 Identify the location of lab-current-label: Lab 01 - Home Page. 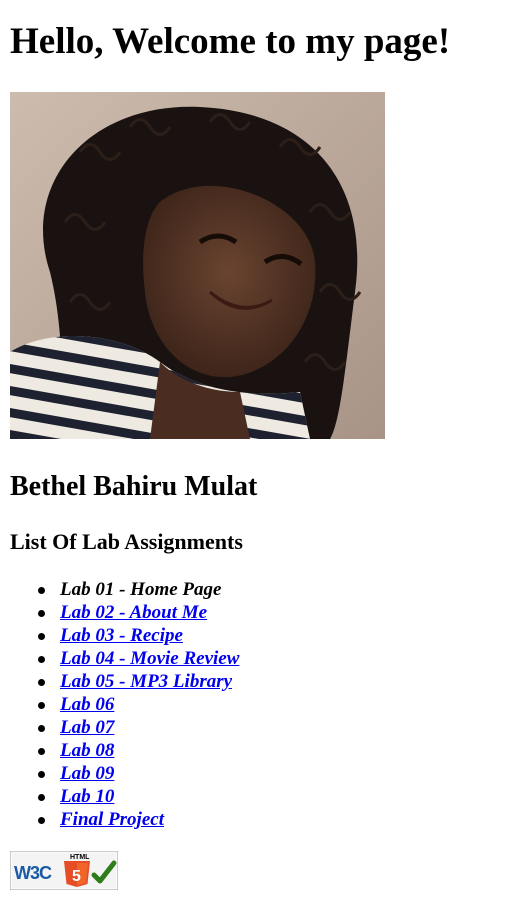
(141, 589).